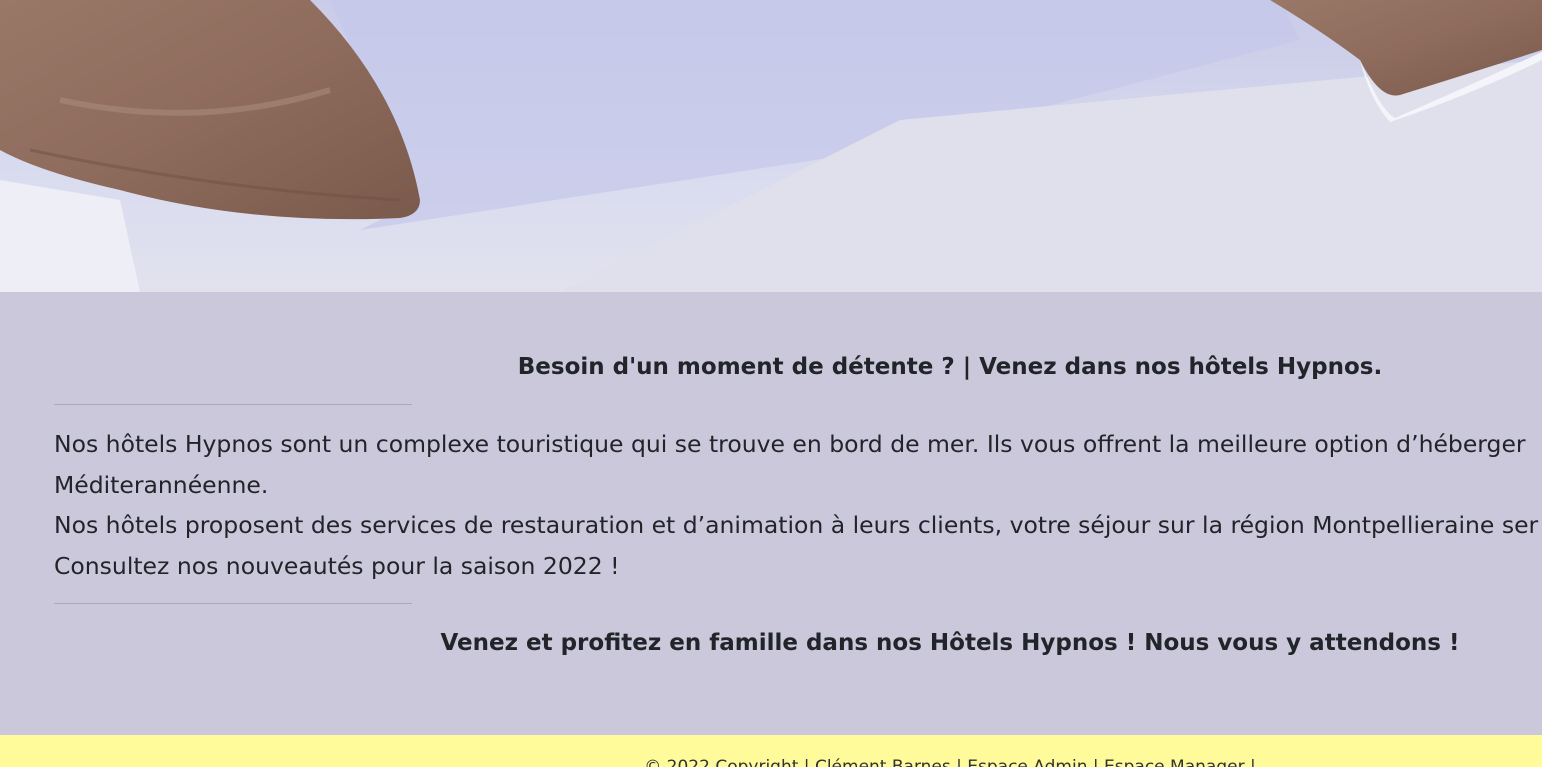 The height and width of the screenshot is (767, 1542). I want to click on author-link: Clément Barnes, so click(883, 762).